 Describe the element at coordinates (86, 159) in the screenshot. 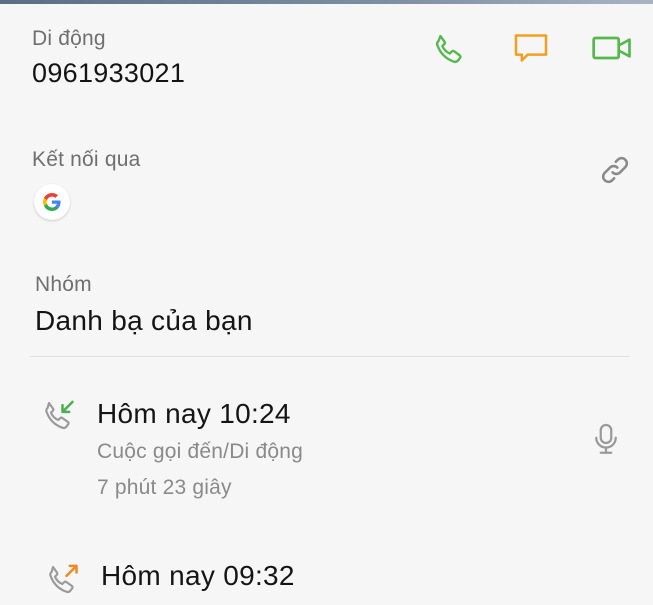

I see `connected-via-label: Kết nối qua` at that location.